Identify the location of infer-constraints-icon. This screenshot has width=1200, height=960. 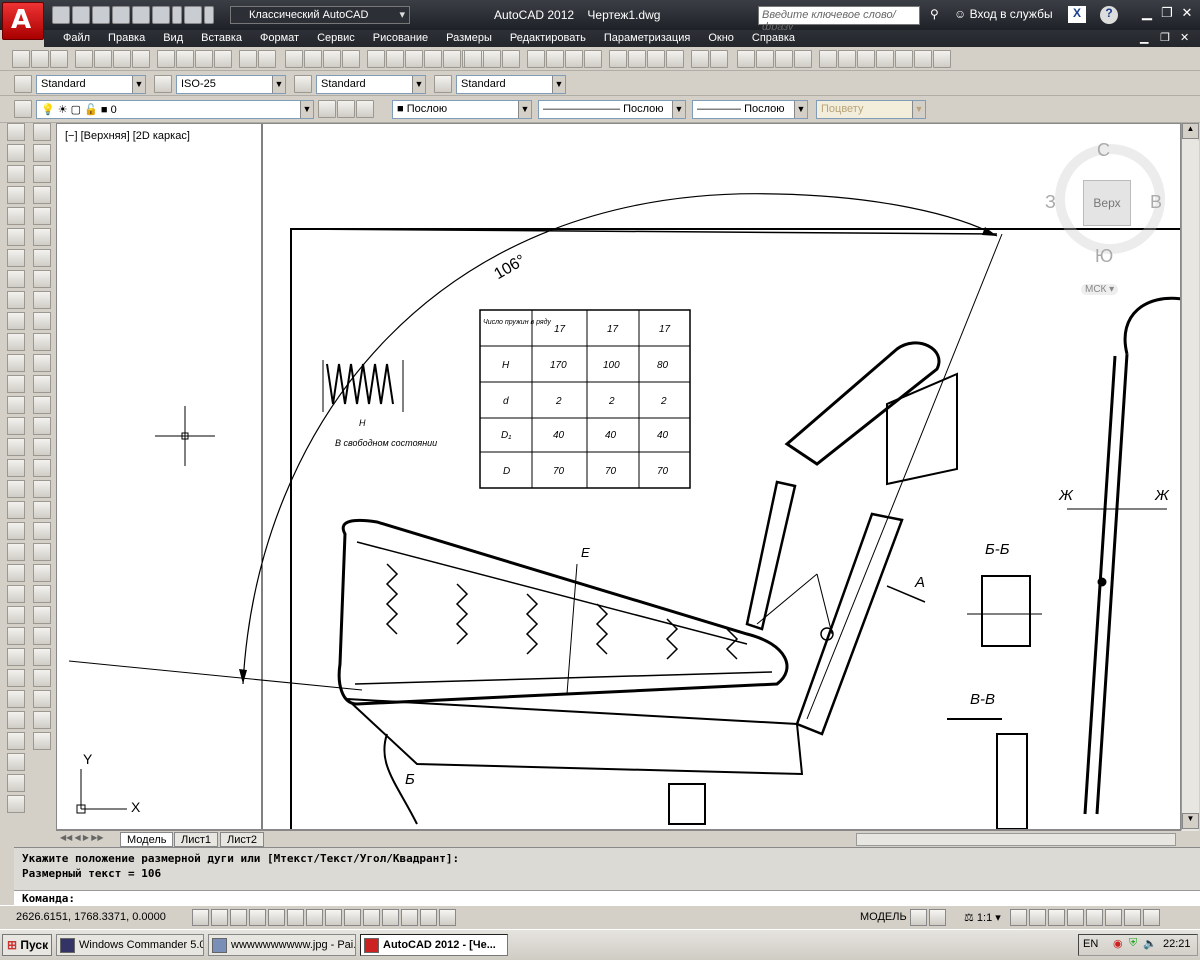
(200, 917).